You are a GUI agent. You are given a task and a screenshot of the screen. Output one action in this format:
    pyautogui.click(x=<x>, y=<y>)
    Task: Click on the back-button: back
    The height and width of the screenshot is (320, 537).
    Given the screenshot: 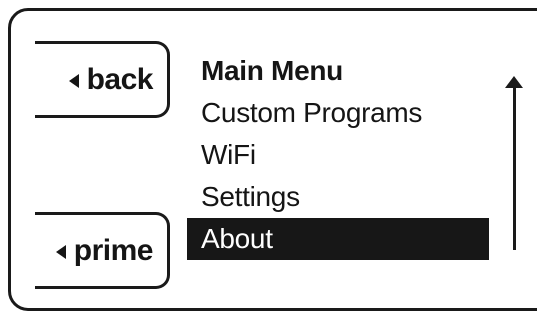 What is the action you would take?
    pyautogui.click(x=102, y=79)
    